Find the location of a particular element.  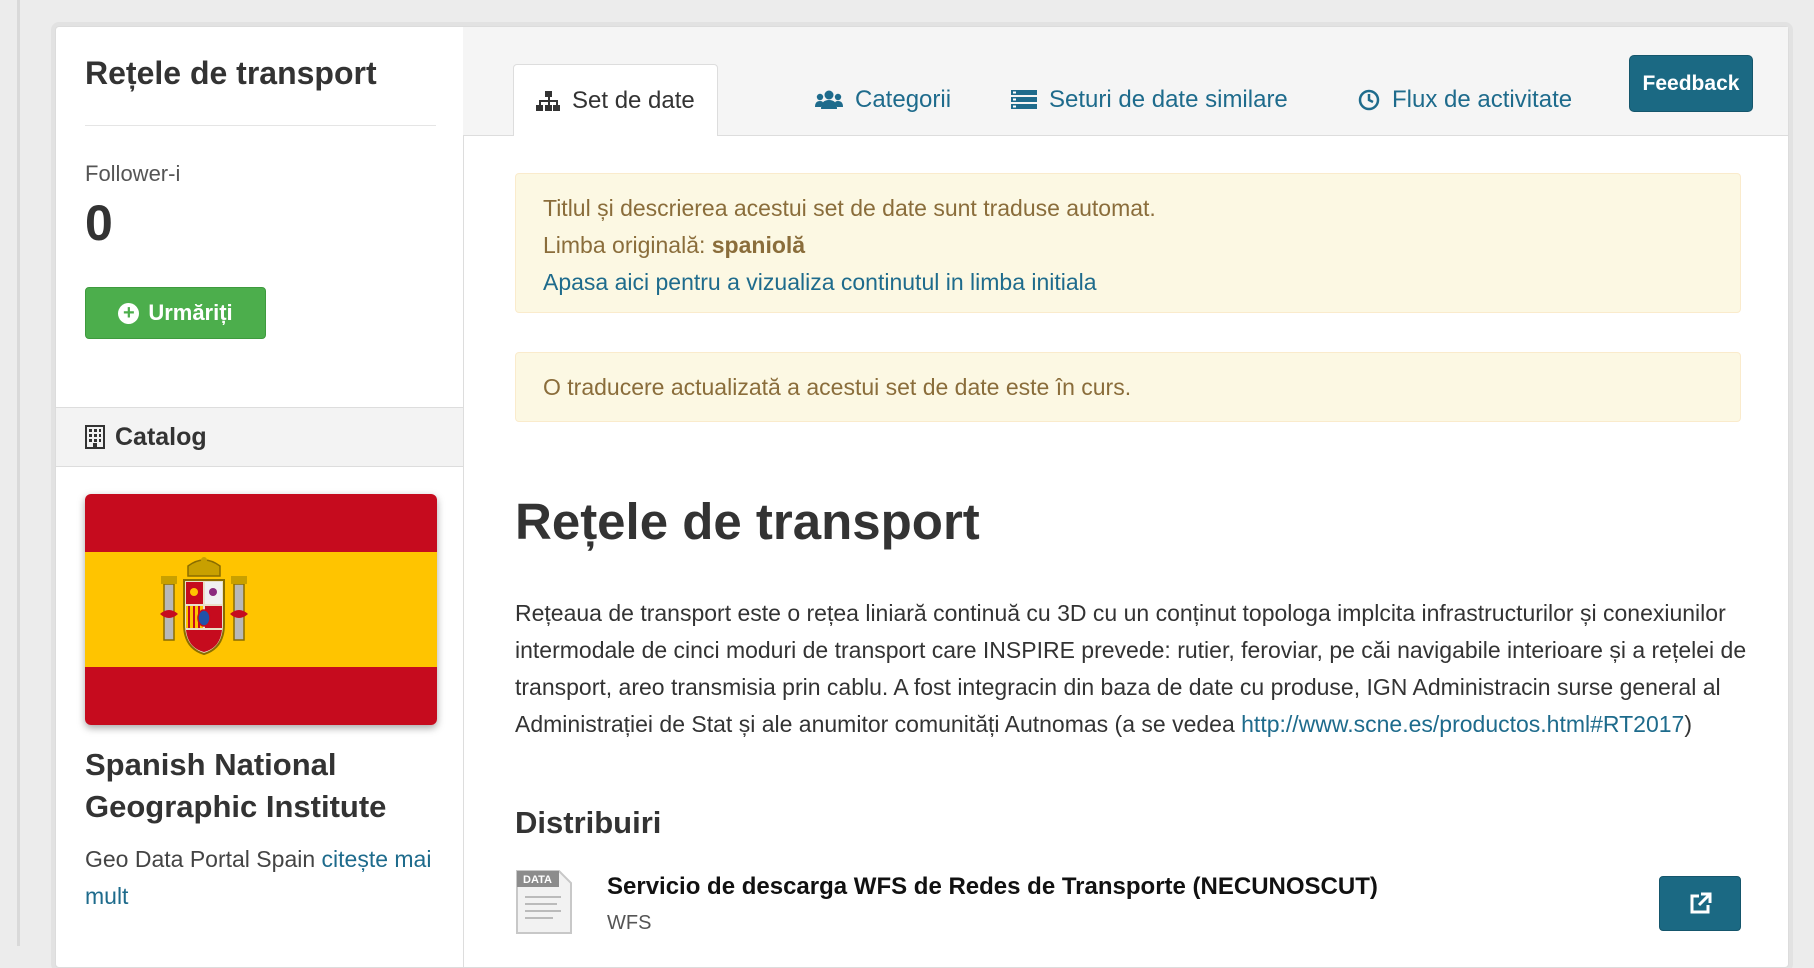

publisher-description: Geo Data Portal Spain citește mai mult is located at coordinates (260, 878).